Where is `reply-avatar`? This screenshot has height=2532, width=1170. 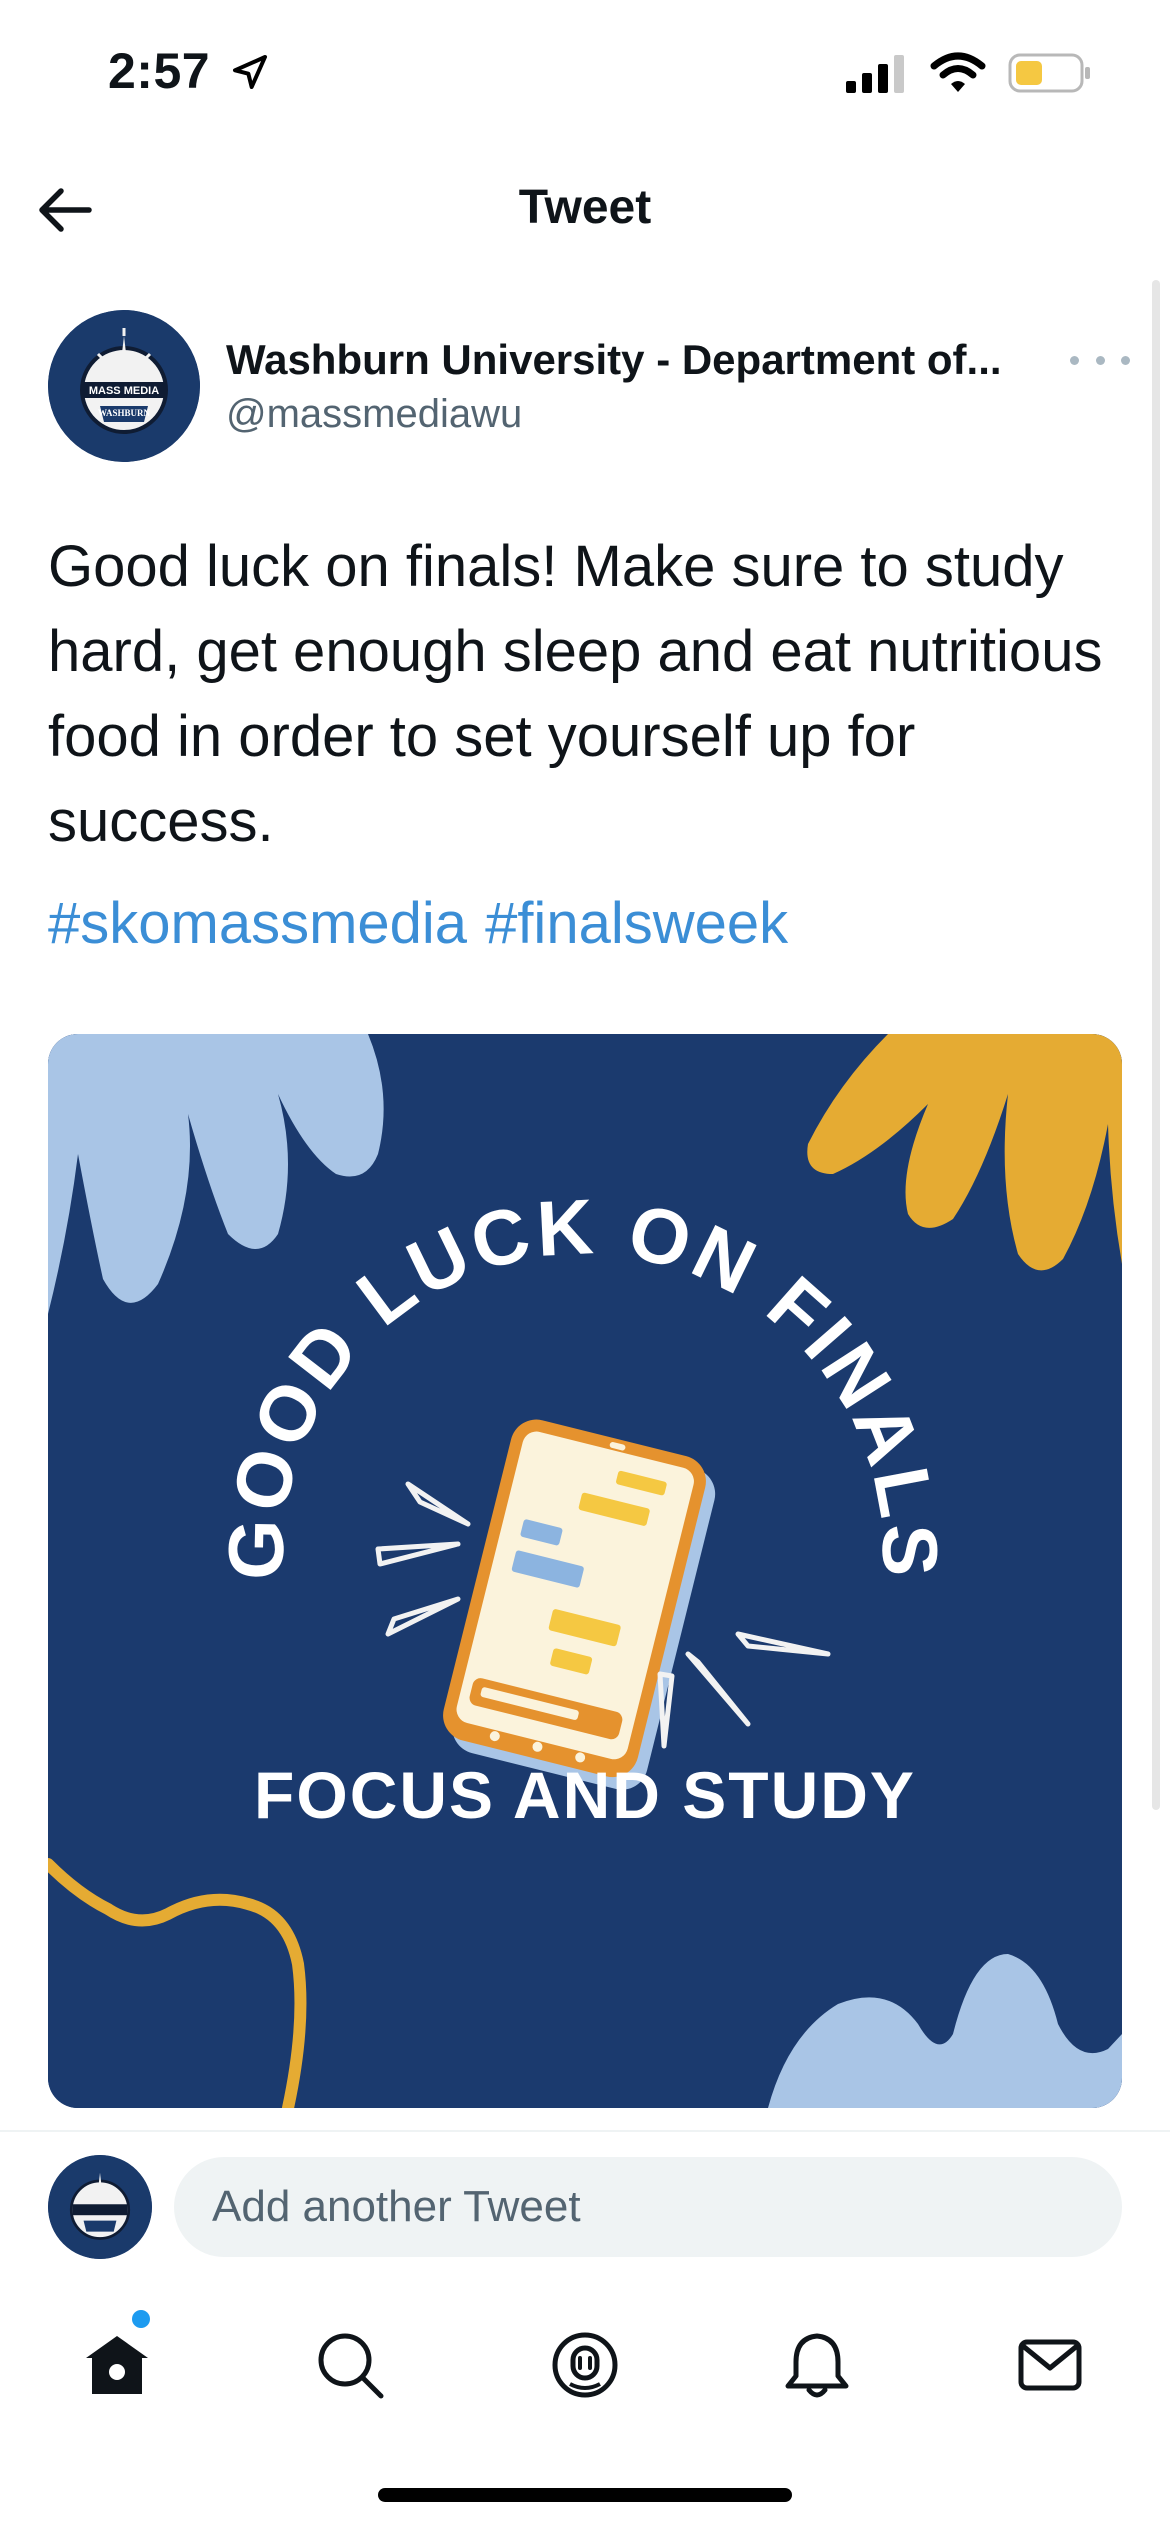
reply-avatar is located at coordinates (100, 2207).